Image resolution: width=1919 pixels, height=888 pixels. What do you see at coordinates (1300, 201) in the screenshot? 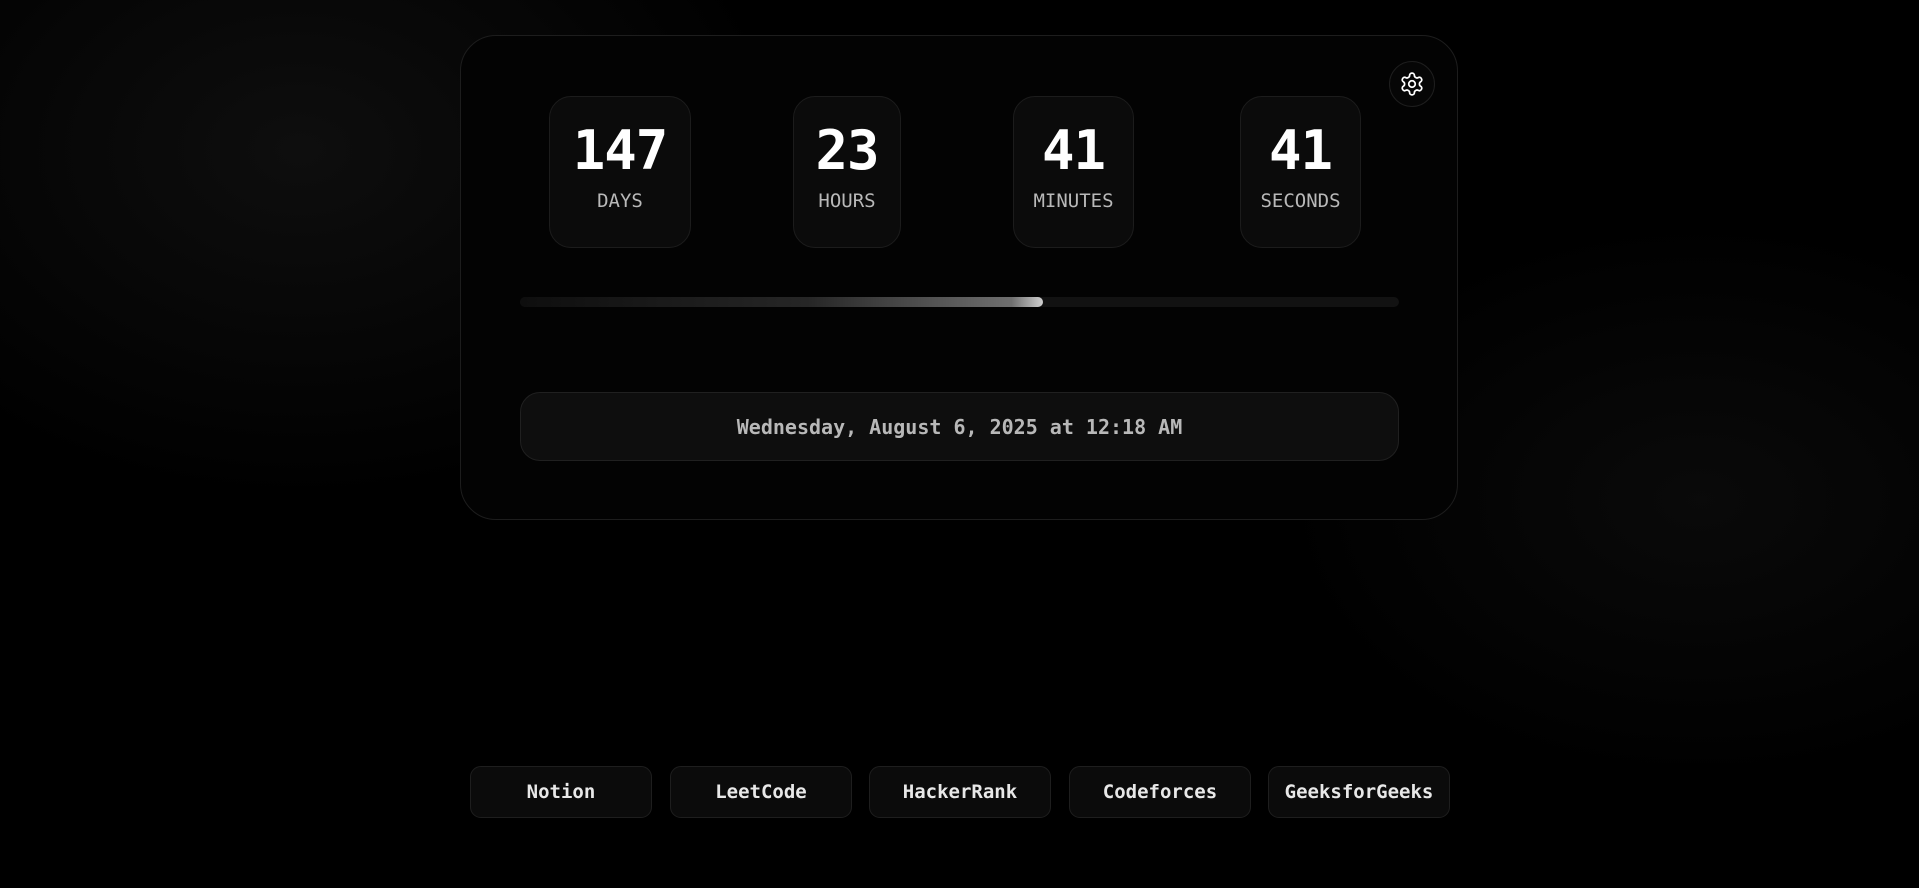
I see `seconds-label: SECONDS` at bounding box center [1300, 201].